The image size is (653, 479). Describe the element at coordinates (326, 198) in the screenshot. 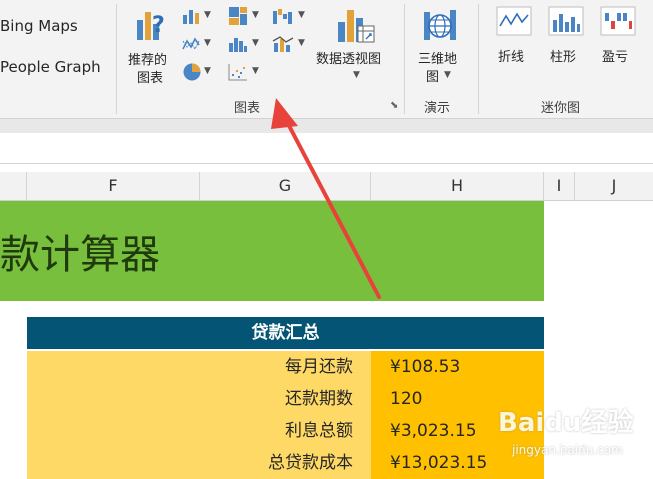

I see `annotation-arrow` at that location.